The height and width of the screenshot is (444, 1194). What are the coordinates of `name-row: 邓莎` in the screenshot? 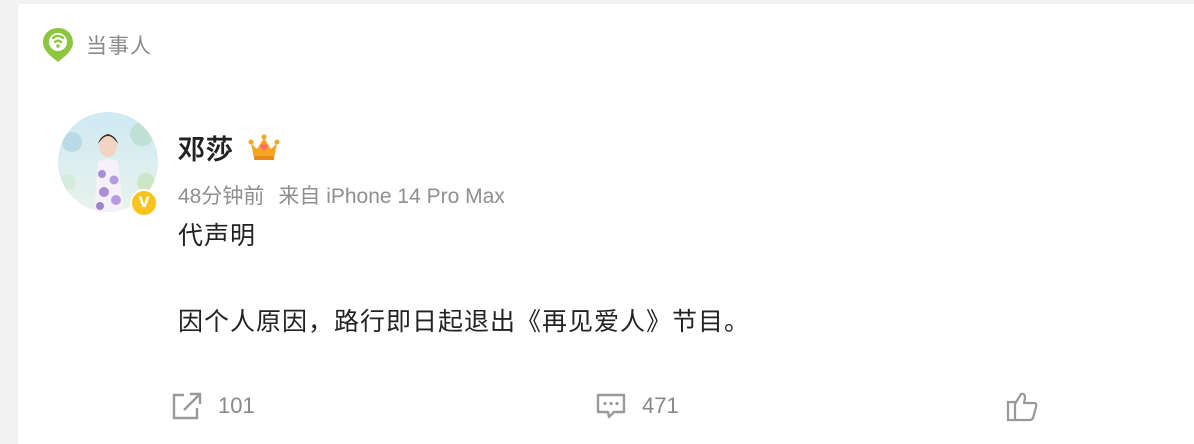 It's located at (229, 147).